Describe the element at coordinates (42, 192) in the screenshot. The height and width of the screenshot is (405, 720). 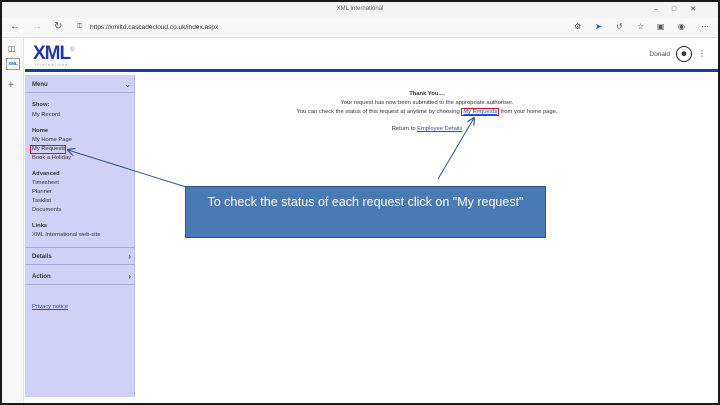
I see `sidebar-item-planner: Planner` at that location.